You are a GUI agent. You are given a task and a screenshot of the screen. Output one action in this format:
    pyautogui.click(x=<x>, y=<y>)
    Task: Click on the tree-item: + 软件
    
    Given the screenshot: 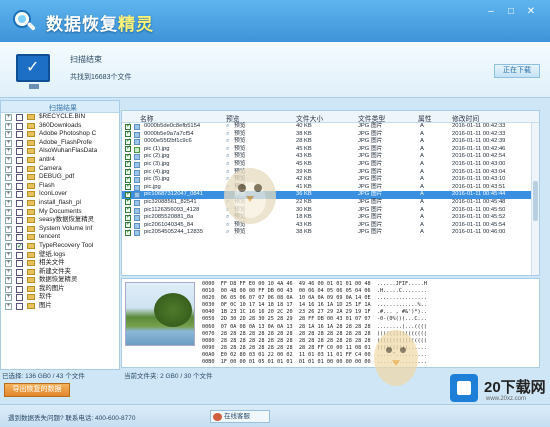 What is the action you would take?
    pyautogui.click(x=60, y=297)
    